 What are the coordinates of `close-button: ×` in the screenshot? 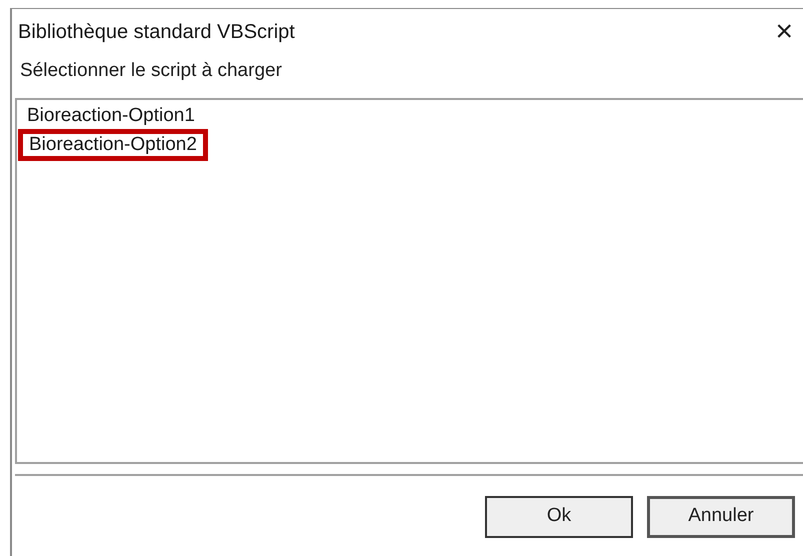 It's located at (784, 32).